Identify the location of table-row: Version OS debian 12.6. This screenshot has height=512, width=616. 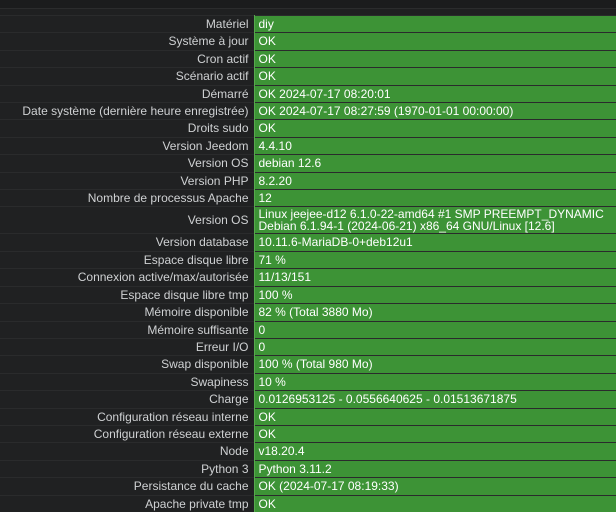
(308, 163).